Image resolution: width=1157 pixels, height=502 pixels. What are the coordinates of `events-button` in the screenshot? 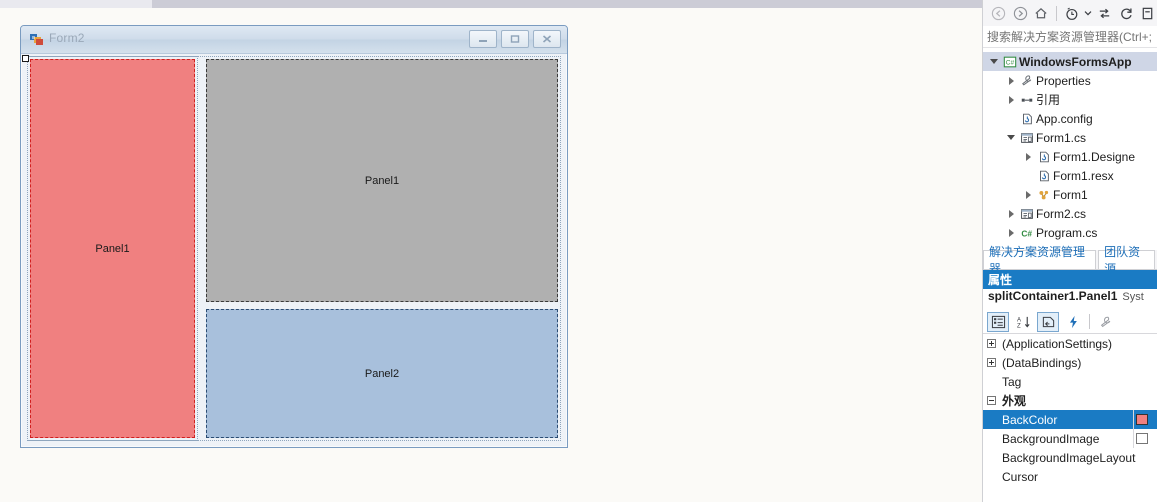 It's located at (1073, 322).